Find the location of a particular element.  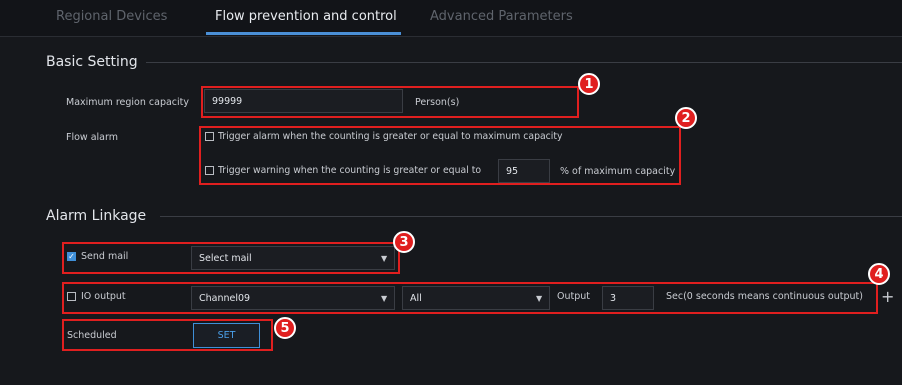

callout-badge-2: 2 is located at coordinates (686, 118).